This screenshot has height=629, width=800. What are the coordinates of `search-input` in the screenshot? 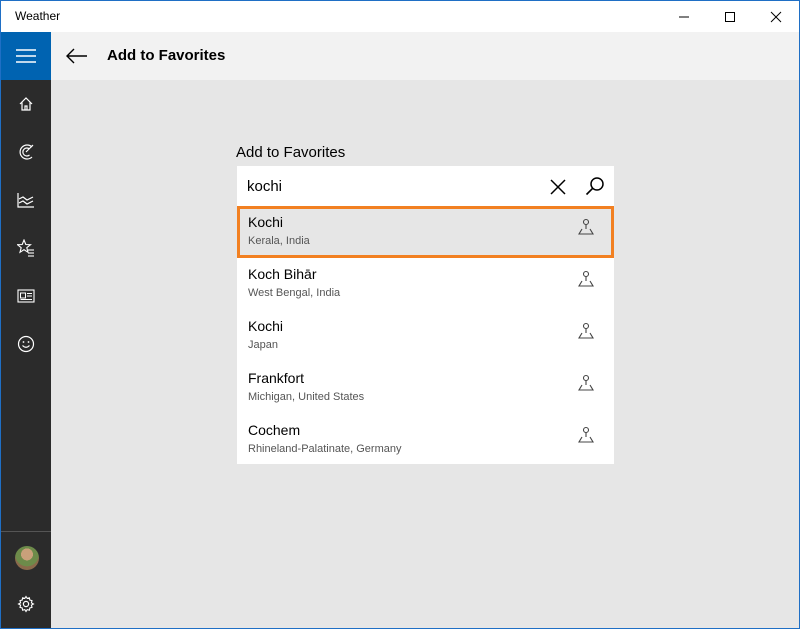 It's located at (392, 186).